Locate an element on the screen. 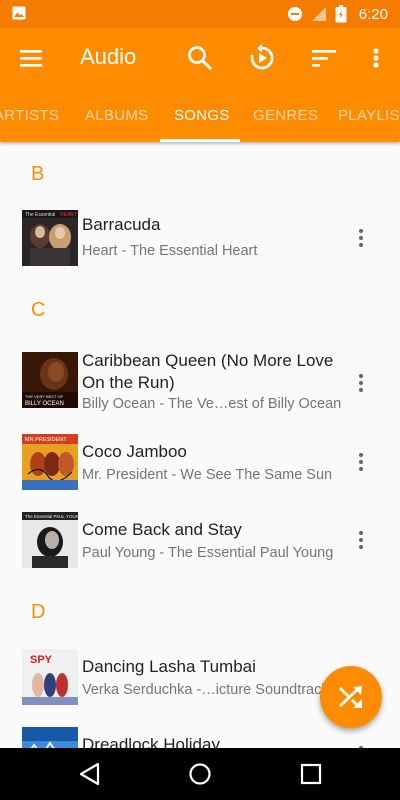 The image size is (400, 800). svg-text: BILLY OCEAN is located at coordinates (44, 404).